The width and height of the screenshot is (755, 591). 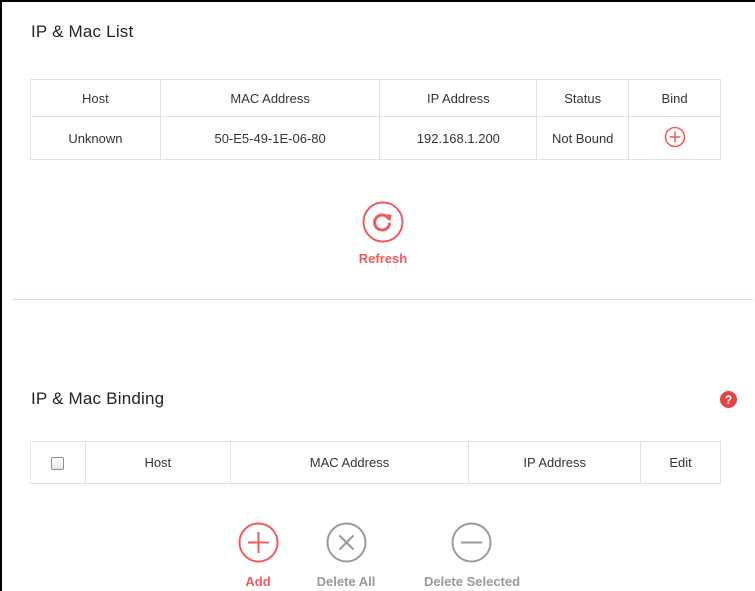 I want to click on bind-button, so click(x=675, y=138).